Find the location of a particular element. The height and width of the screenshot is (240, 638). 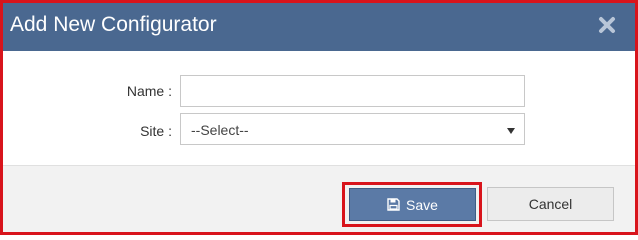

caret-down-icon is located at coordinates (511, 128).